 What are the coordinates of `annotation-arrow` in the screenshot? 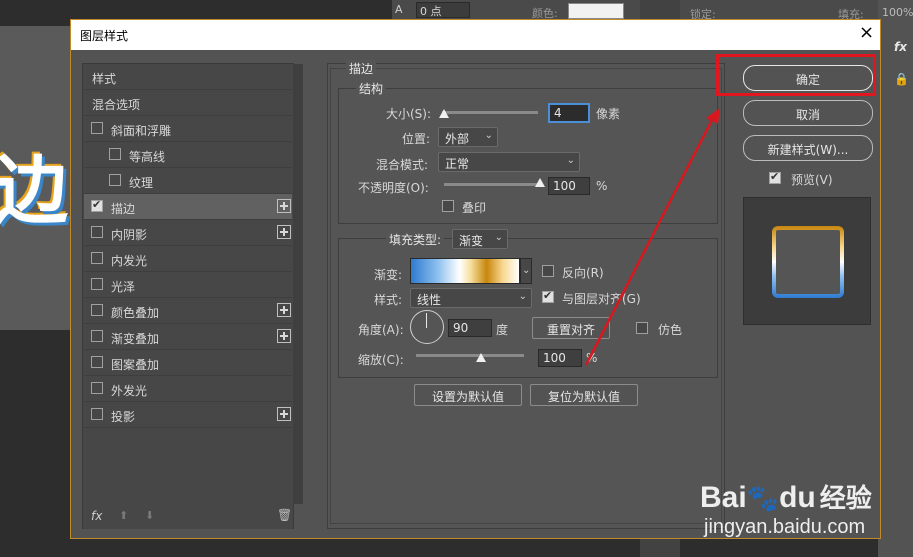 It's located at (652, 237).